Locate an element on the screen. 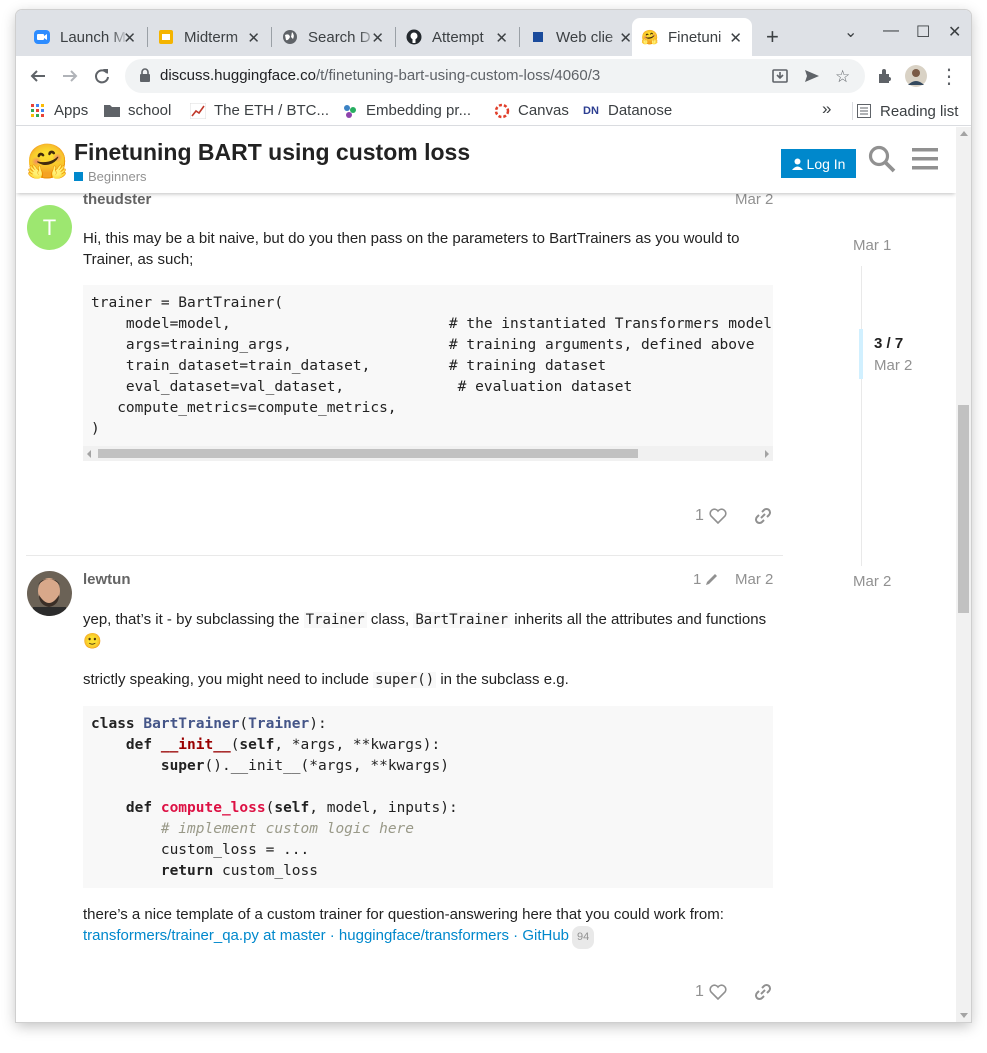  edit-history: 1 is located at coordinates (706, 579).